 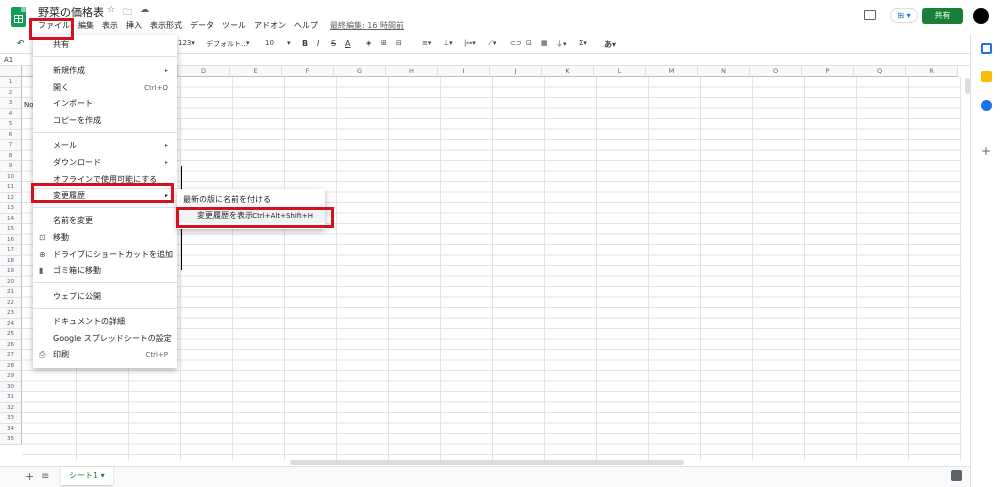 I want to click on menu-item-add-shortcut: ⊕ ドライブにショートカットを追加, so click(x=105, y=255).